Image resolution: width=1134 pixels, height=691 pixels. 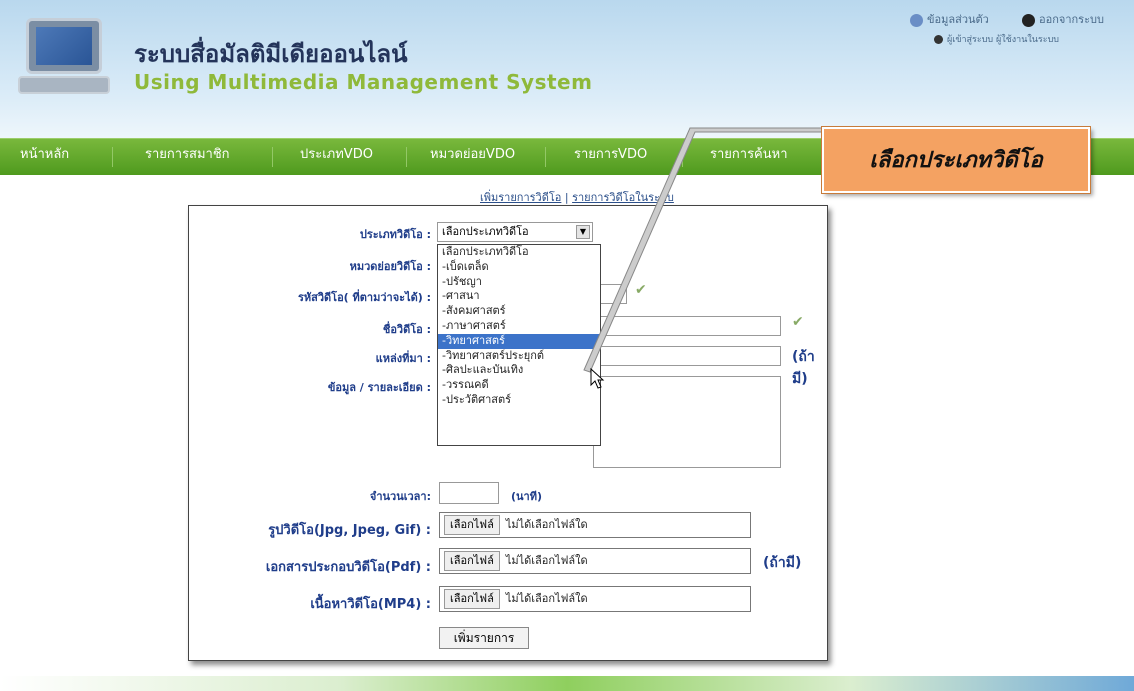 What do you see at coordinates (708, 250) in the screenshot?
I see `callout-pointer` at bounding box center [708, 250].